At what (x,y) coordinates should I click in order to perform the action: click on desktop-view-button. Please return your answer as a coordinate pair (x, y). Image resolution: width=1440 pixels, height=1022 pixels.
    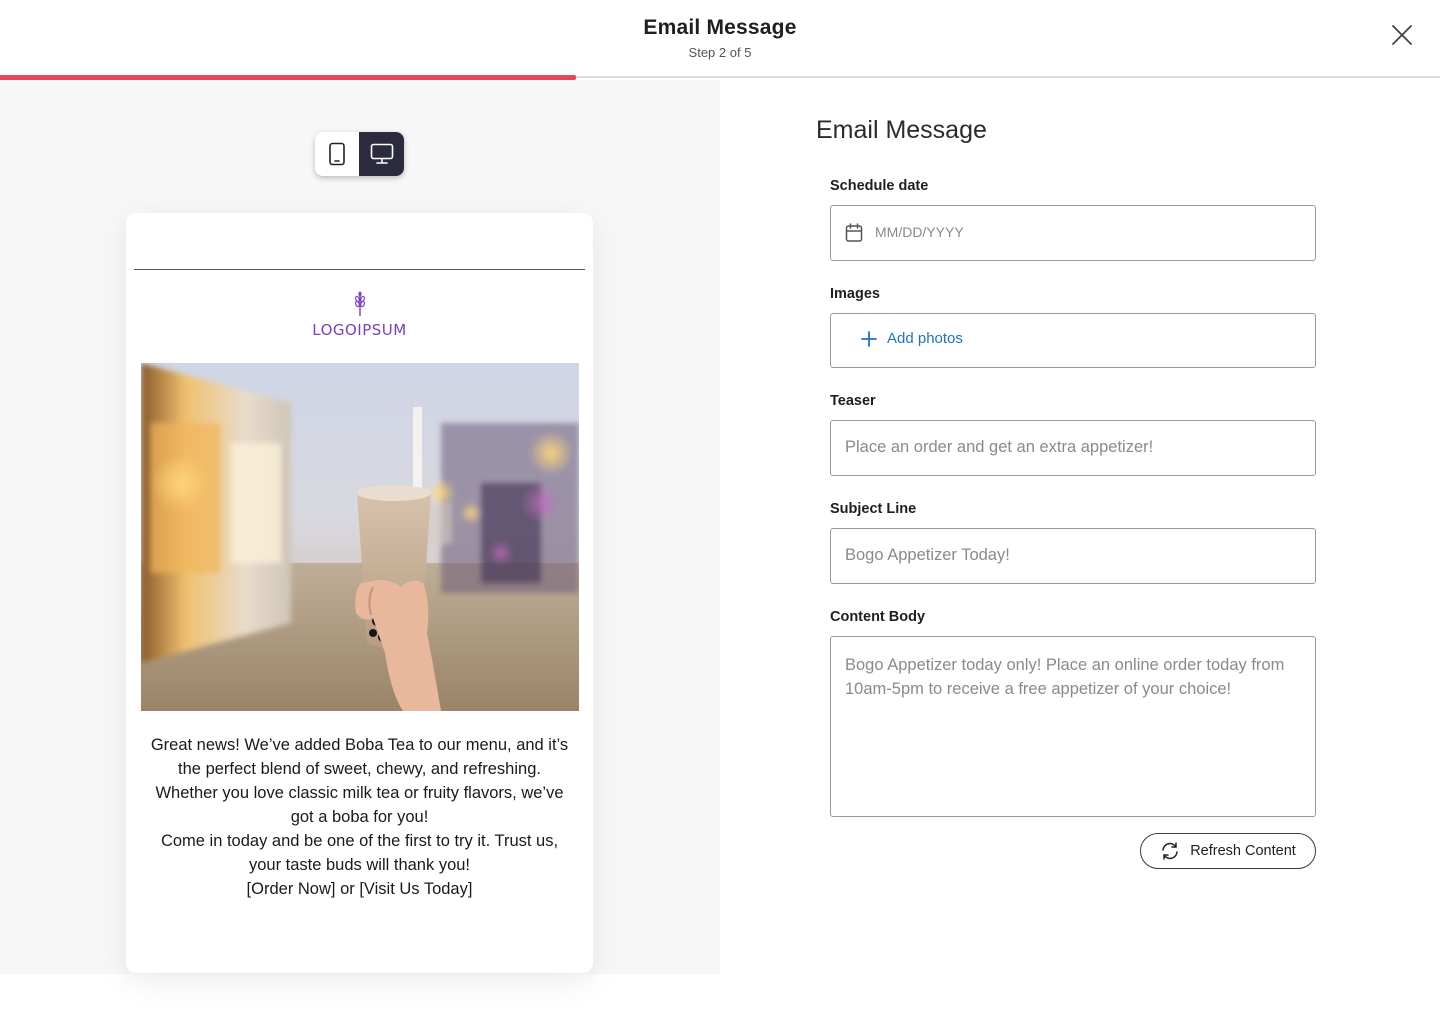
    Looking at the image, I should click on (381, 154).